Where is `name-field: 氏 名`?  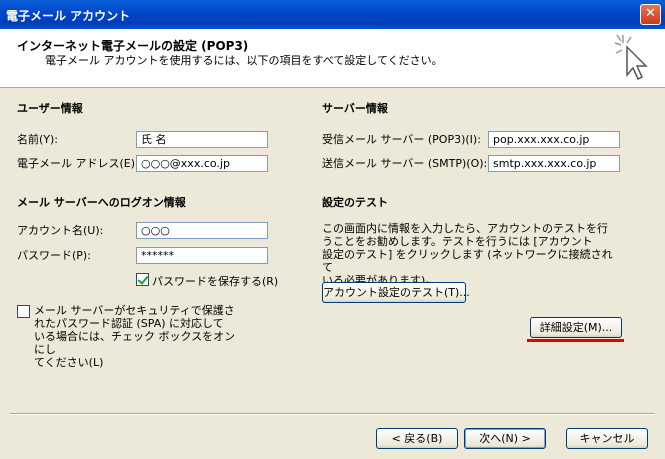 name-field: 氏 名 is located at coordinates (202, 139).